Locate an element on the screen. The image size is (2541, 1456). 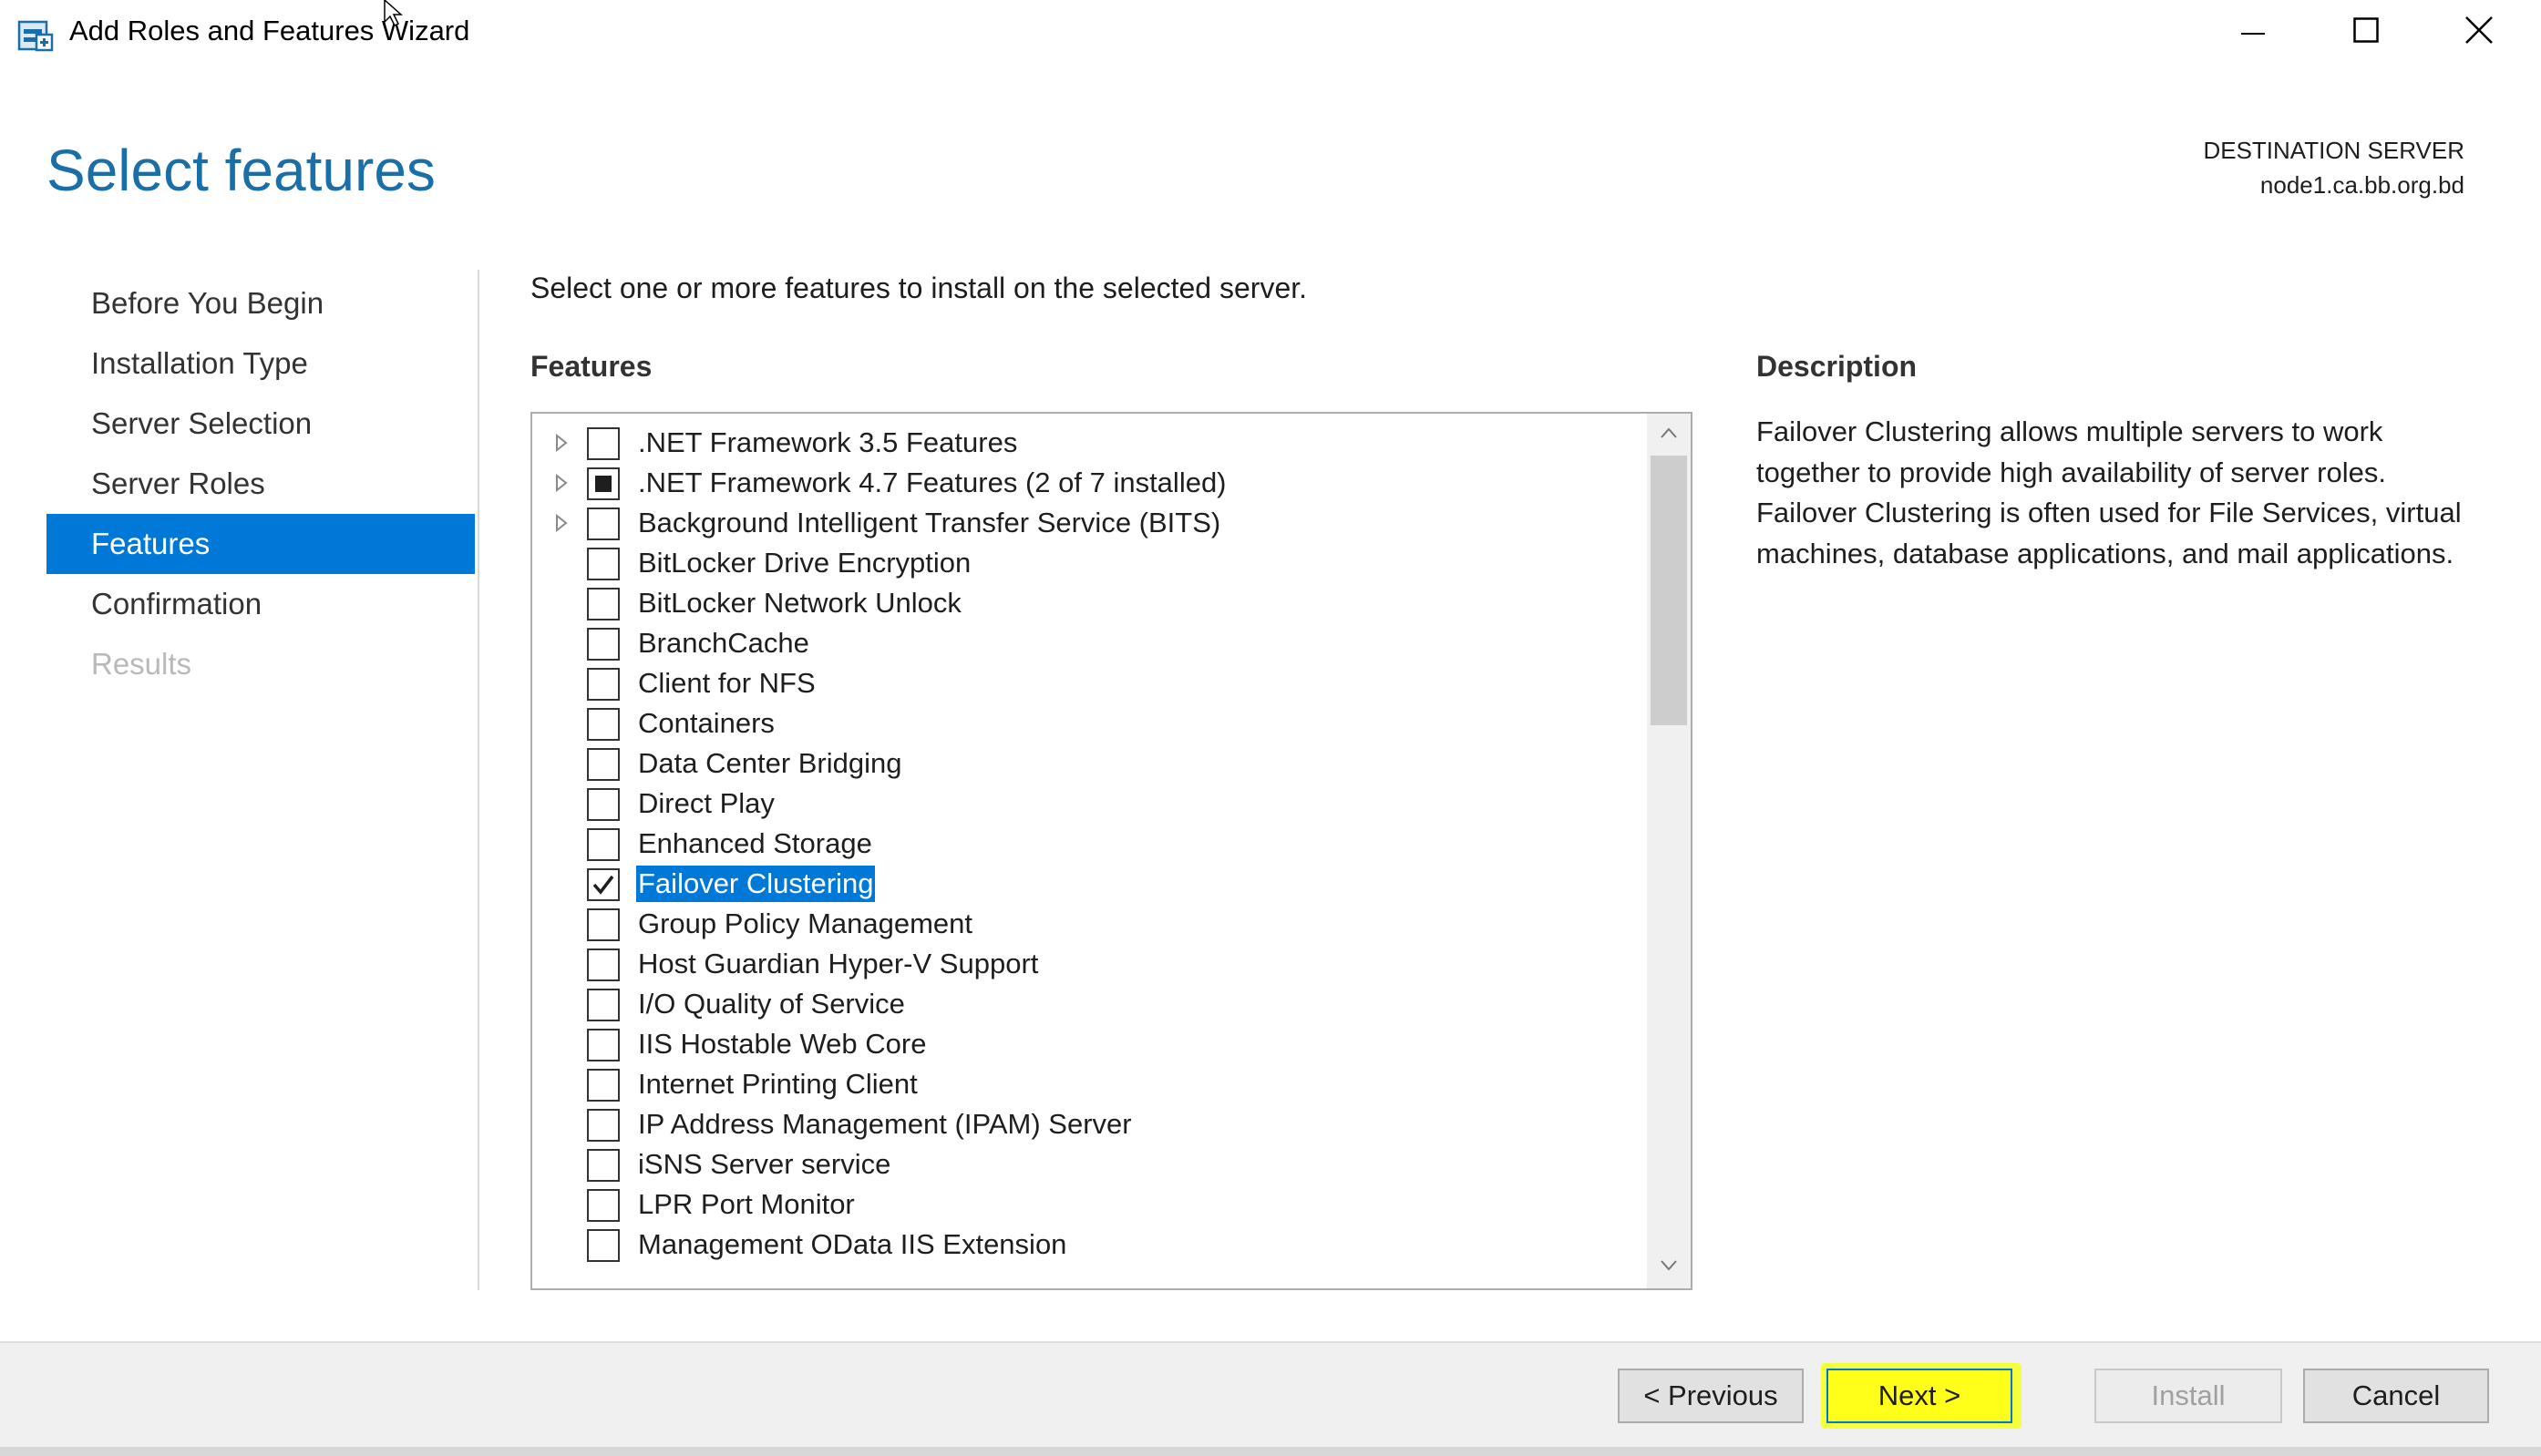
feature-row: BitLocker Drive Encryption is located at coordinates (1091, 563).